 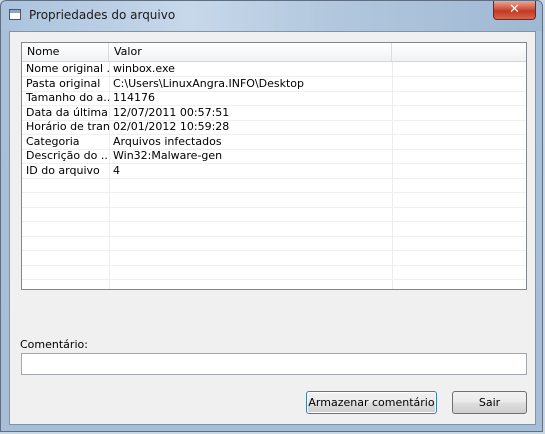 What do you see at coordinates (274, 98) in the screenshot?
I see `table-row: Tamanho do a... 114176` at bounding box center [274, 98].